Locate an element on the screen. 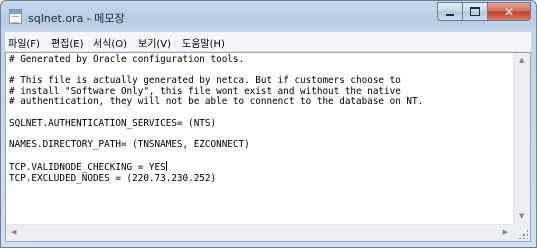 The image size is (537, 248). minimize-button is located at coordinates (450, 11).